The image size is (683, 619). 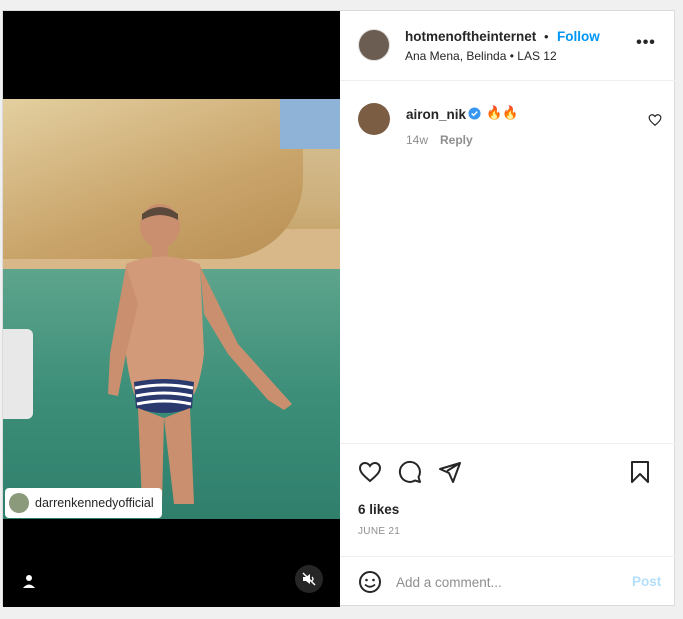 I want to click on heart-icon, so click(x=370, y=472).